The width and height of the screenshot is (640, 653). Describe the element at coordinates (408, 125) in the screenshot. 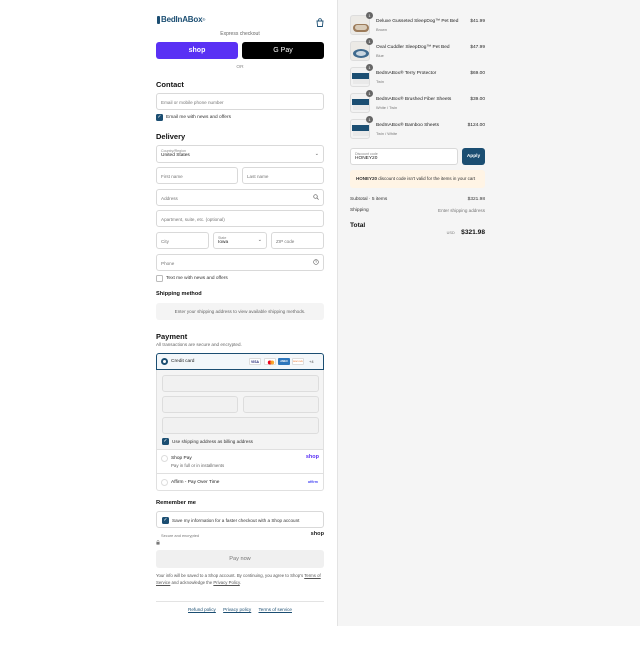

I see `product-name: BedInABox® Bamboo Sheets` at that location.